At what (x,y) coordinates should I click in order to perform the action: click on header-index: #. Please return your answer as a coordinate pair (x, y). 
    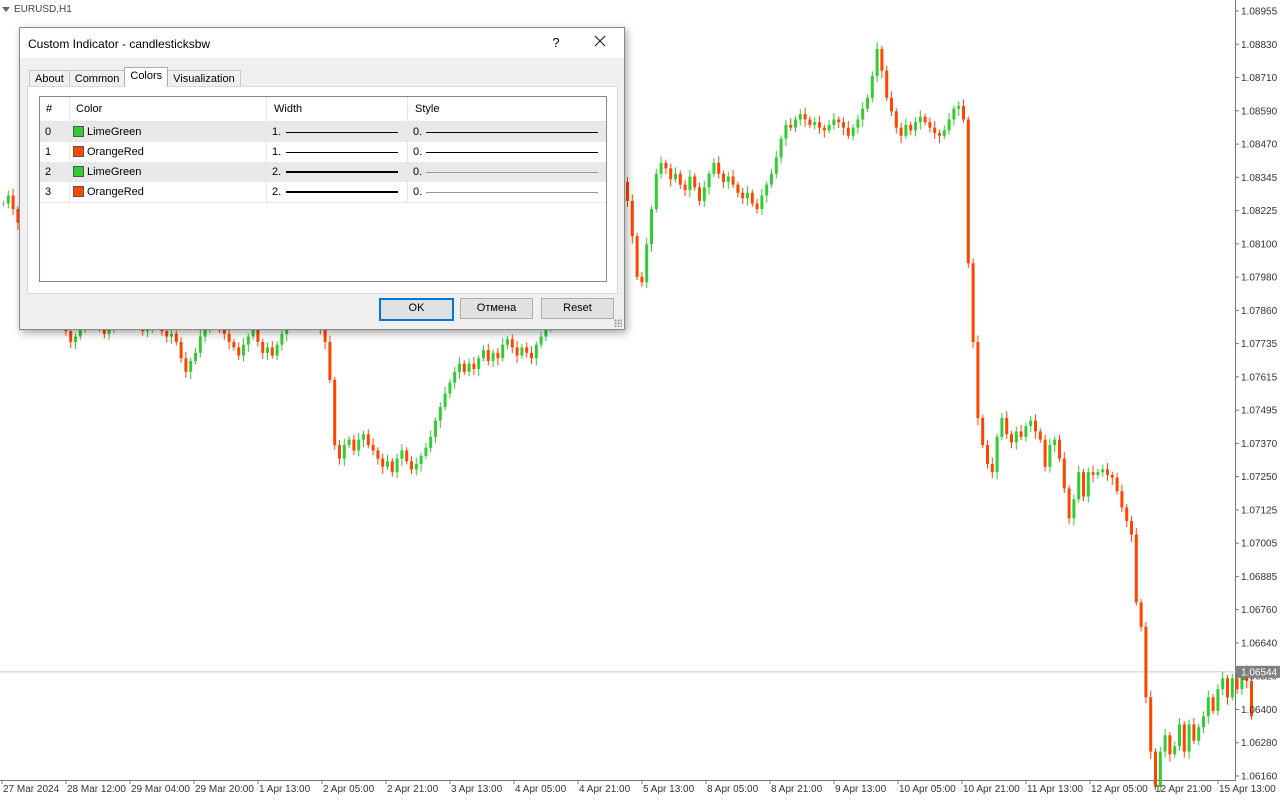
    Looking at the image, I should click on (49, 109).